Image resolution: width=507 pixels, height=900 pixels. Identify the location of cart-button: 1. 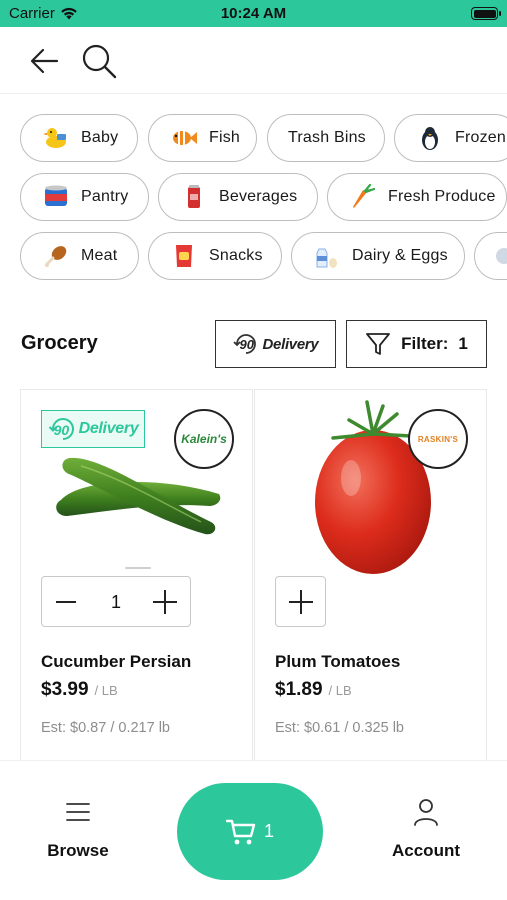
(250, 831).